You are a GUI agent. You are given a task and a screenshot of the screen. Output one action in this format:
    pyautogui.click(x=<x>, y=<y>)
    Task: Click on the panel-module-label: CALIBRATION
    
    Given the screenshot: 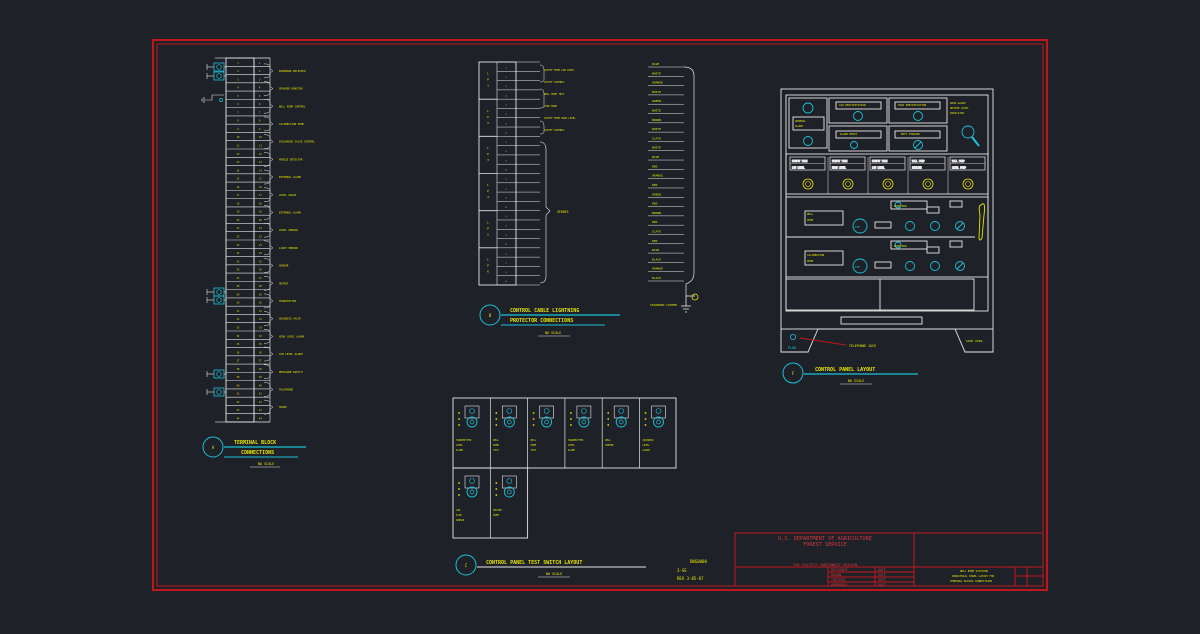 What is the action you would take?
    pyautogui.click(x=816, y=255)
    